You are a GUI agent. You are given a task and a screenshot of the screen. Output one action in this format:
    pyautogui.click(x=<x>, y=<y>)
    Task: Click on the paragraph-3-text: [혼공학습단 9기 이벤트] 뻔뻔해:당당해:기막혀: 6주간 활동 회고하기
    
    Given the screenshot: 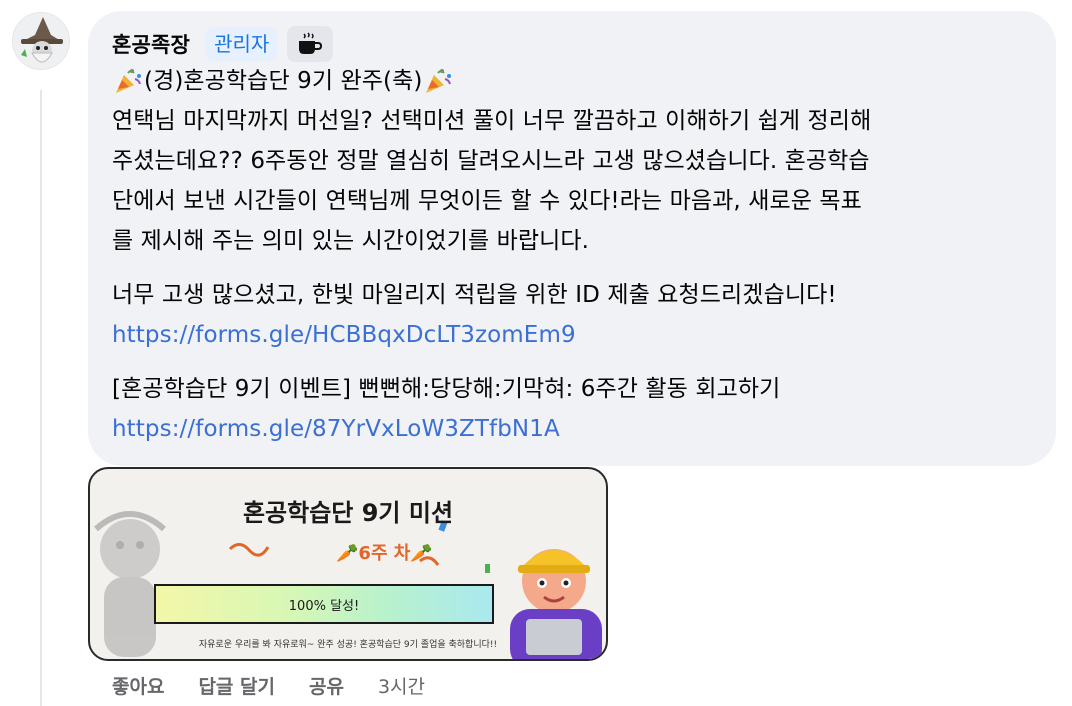 What is the action you would take?
    pyautogui.click(x=446, y=389)
    